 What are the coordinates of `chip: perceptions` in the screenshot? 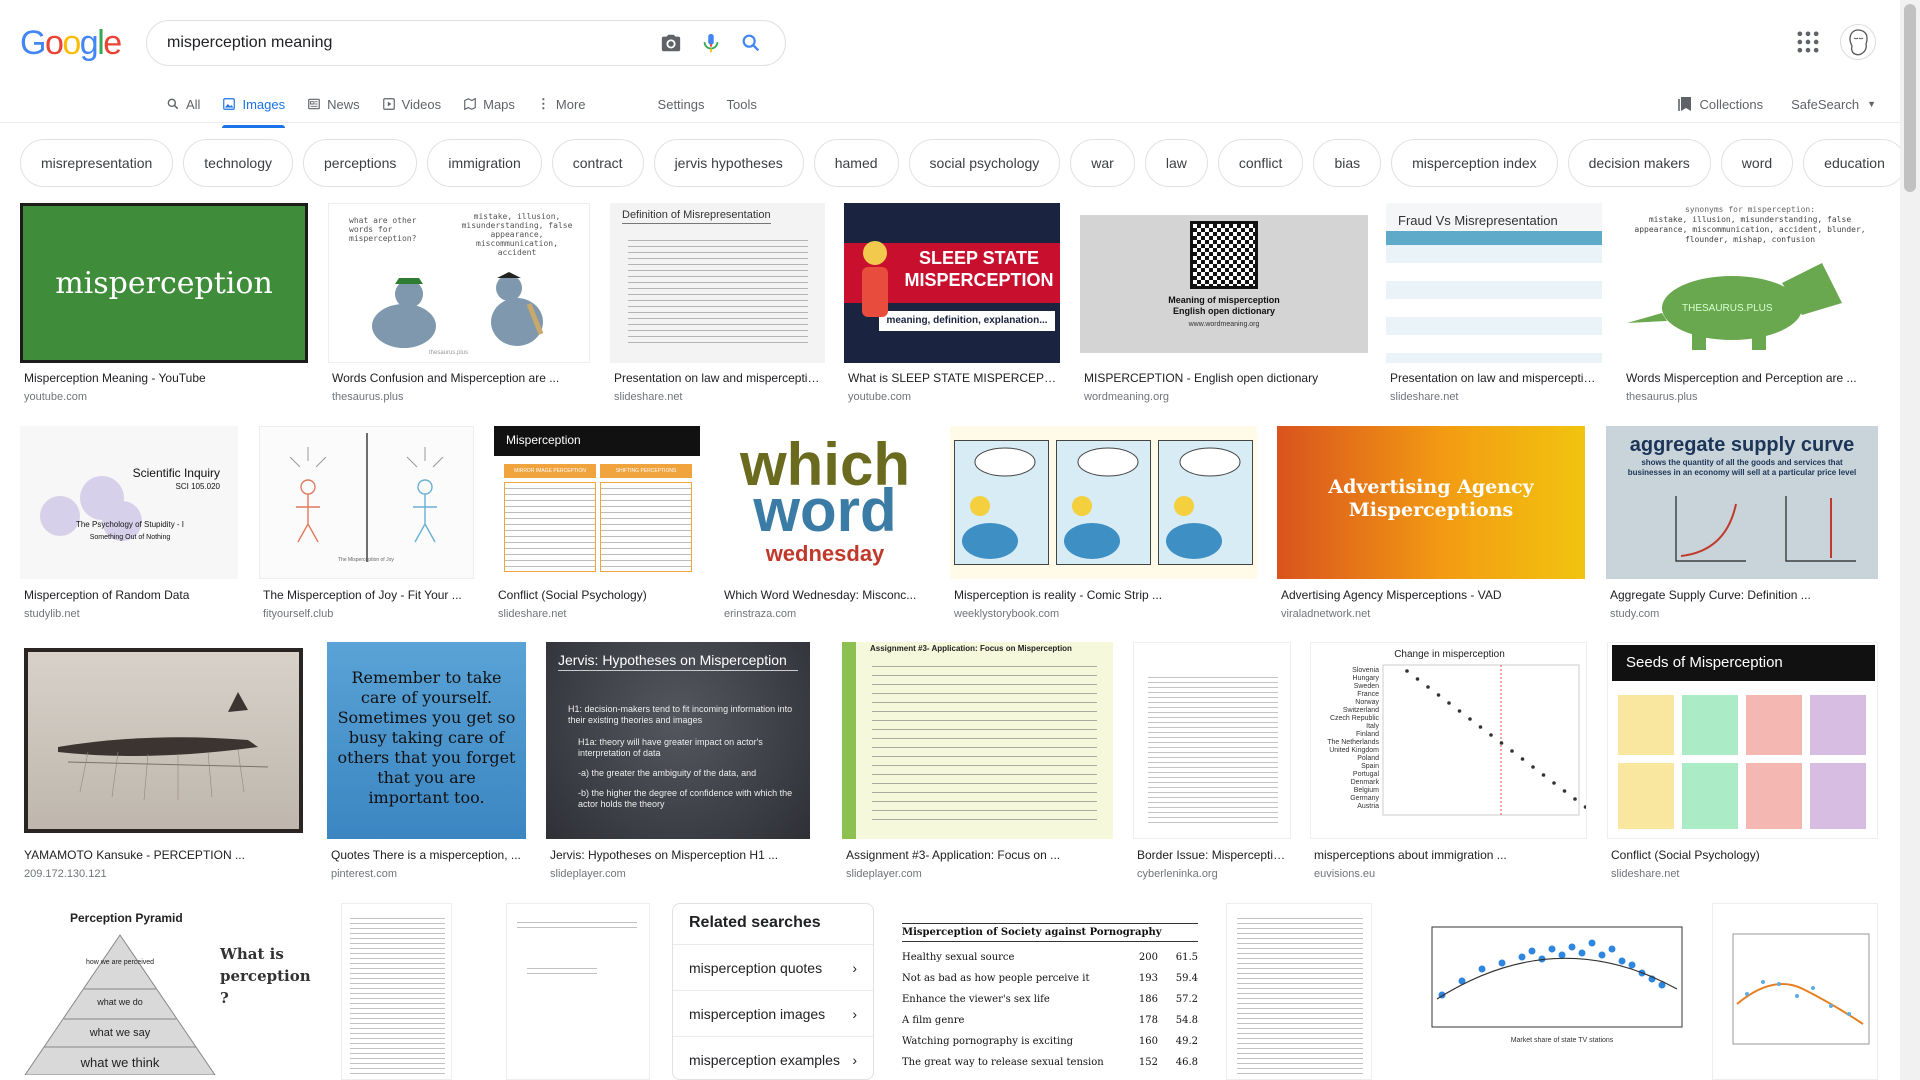 It's located at (360, 163).